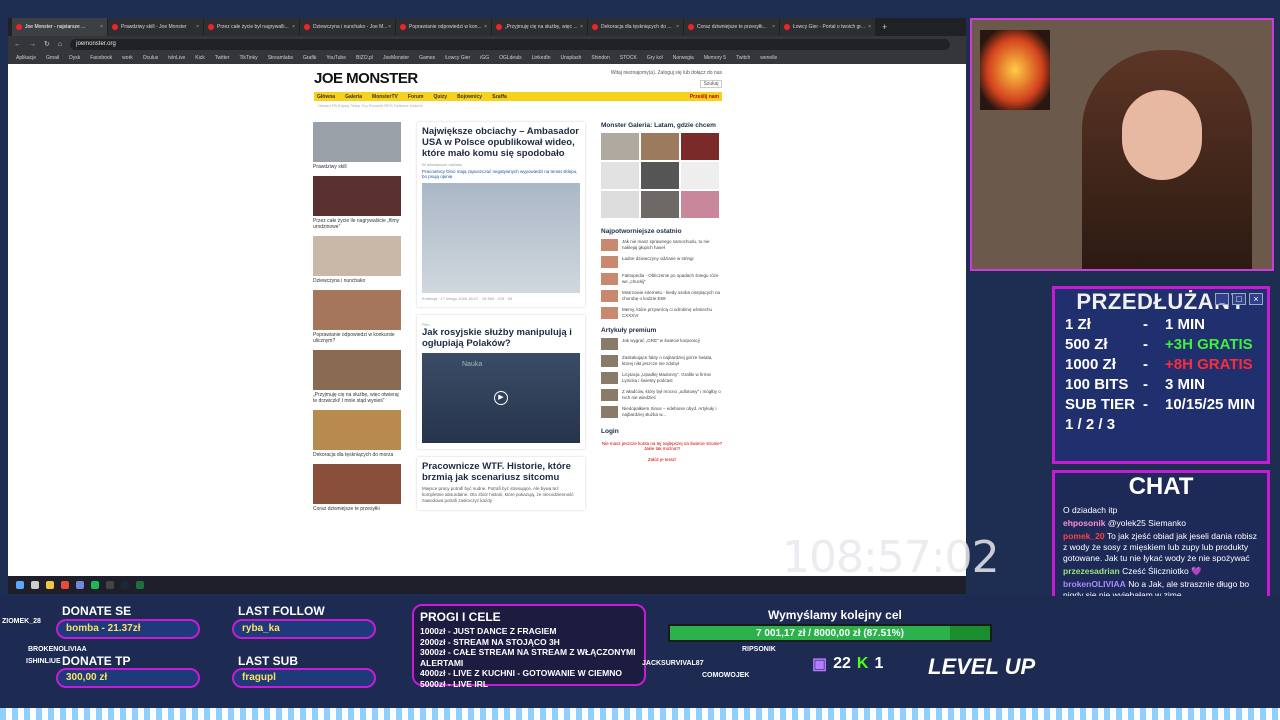 The image size is (1280, 720). Describe the element at coordinates (704, 97) in the screenshot. I see `nav-send-link: Prześlij nam` at that location.